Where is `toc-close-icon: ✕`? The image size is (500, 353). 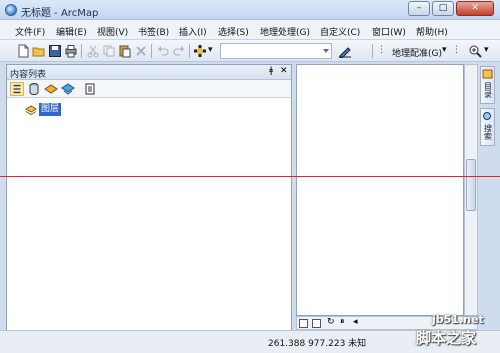 toc-close-icon: ✕ is located at coordinates (284, 71).